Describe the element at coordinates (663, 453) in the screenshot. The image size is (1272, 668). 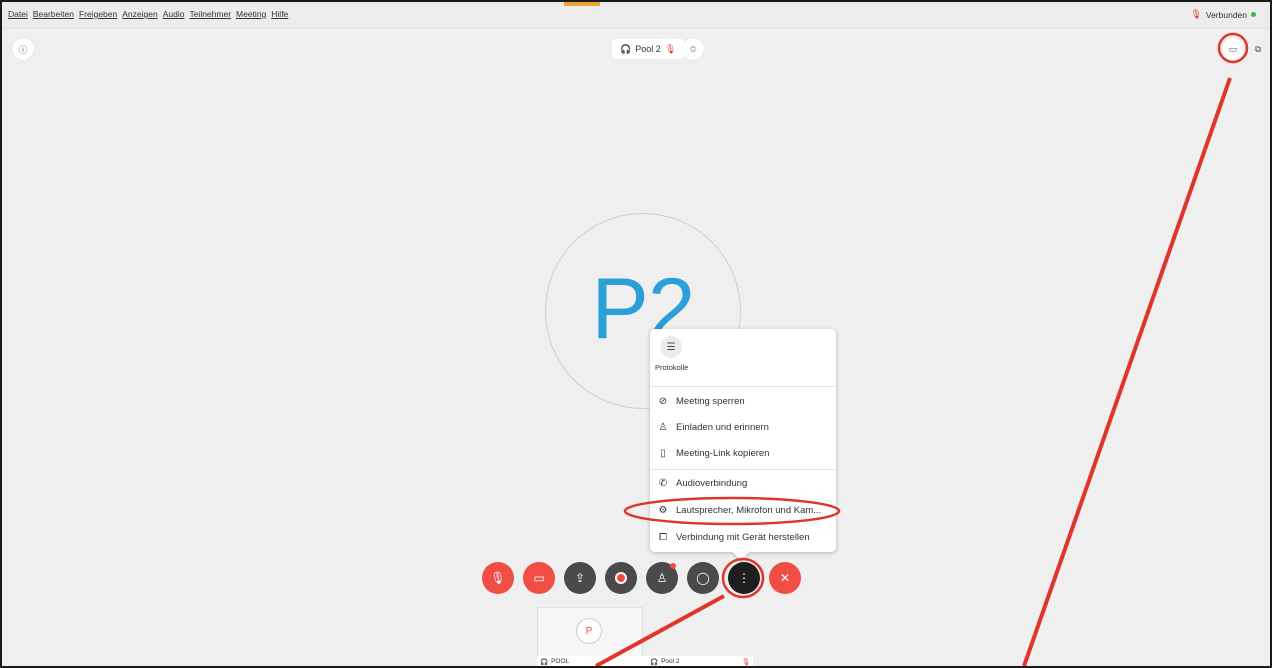
I see `copy-icon: ▯` at that location.